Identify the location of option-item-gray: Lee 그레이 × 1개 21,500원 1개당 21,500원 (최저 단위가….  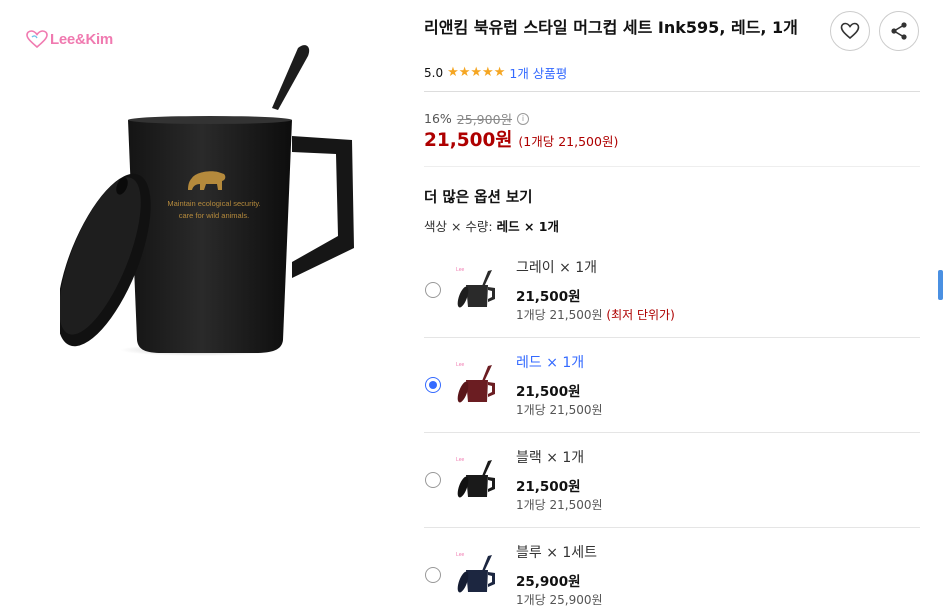
(672, 290).